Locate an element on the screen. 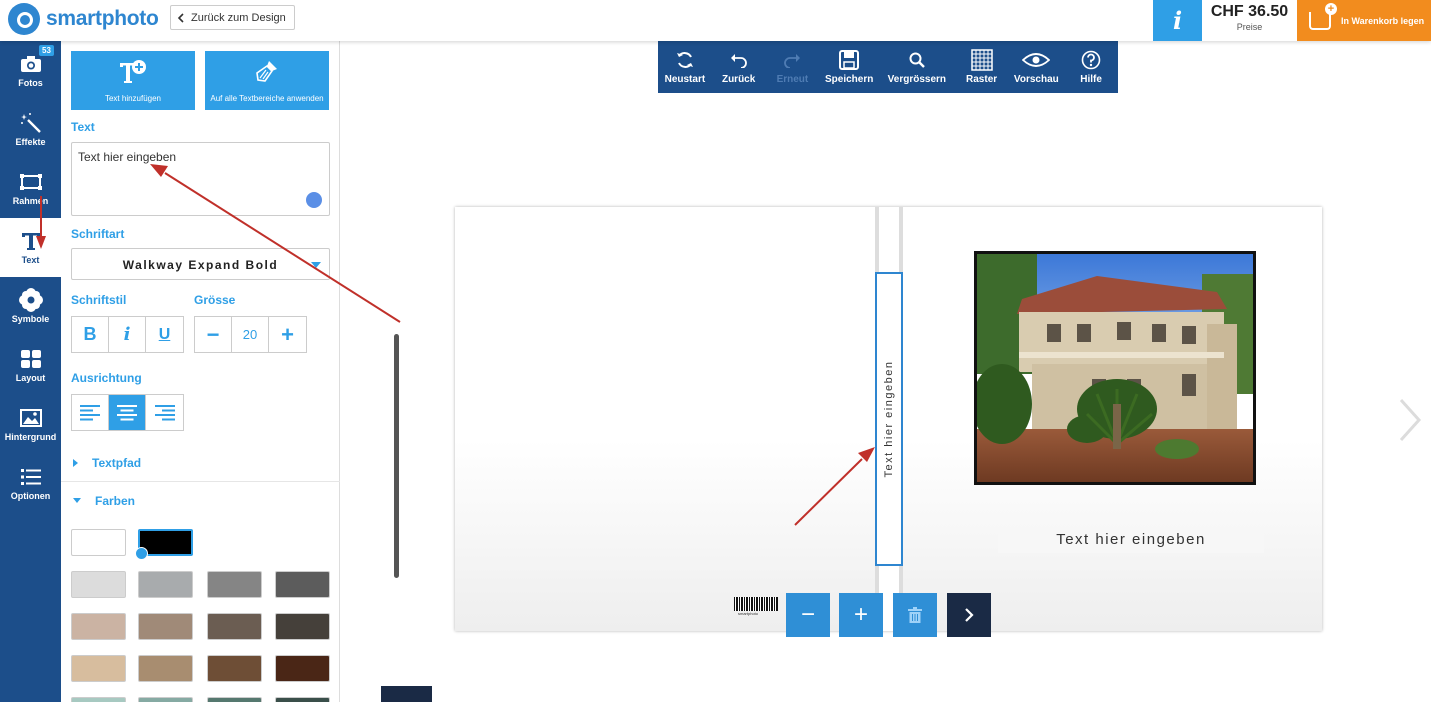 The height and width of the screenshot is (702, 1431). plus-icon: + is located at coordinates (860, 614).